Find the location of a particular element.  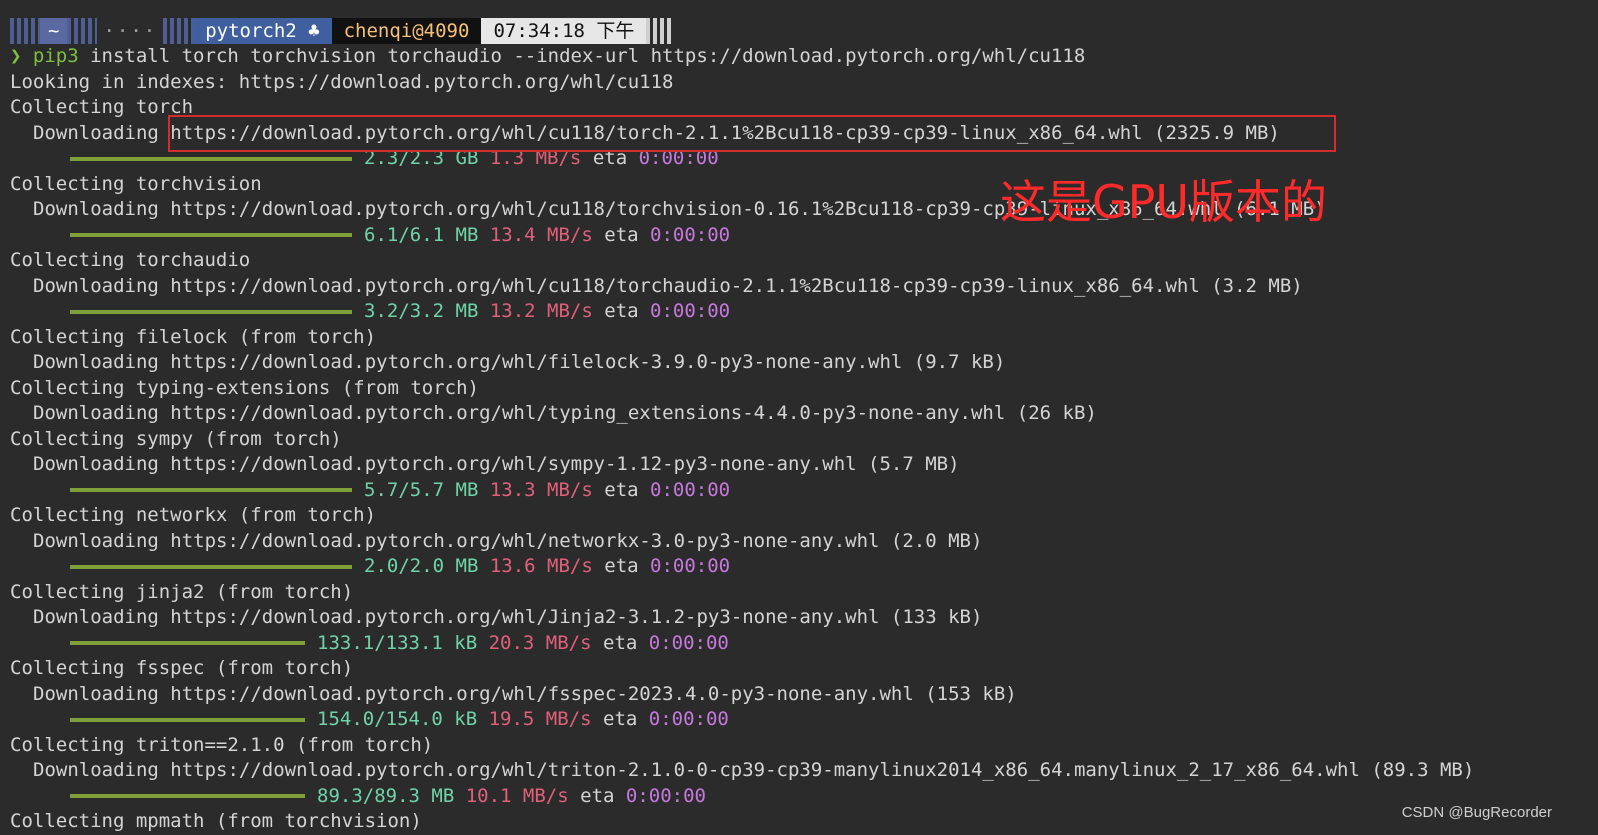

output-line: Collecting fsspec (from torch) is located at coordinates (182, 668).